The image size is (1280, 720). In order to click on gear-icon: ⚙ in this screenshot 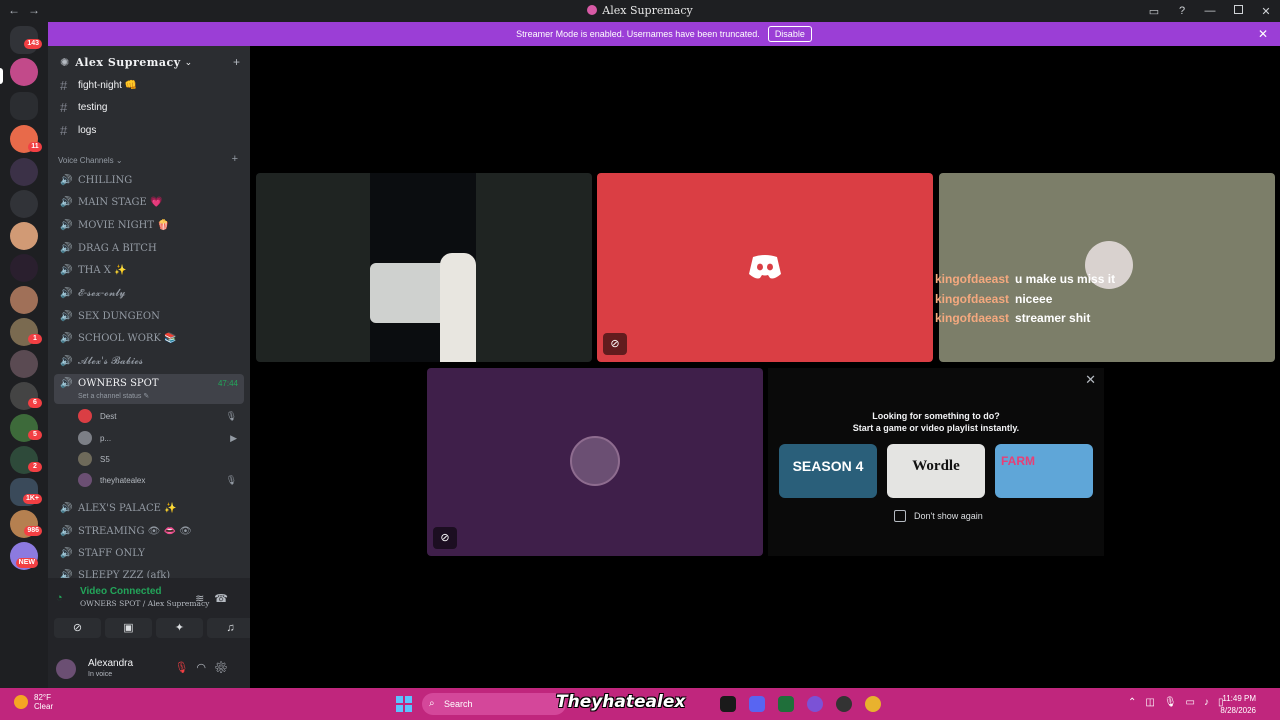, I will do `click(225, 668)`.